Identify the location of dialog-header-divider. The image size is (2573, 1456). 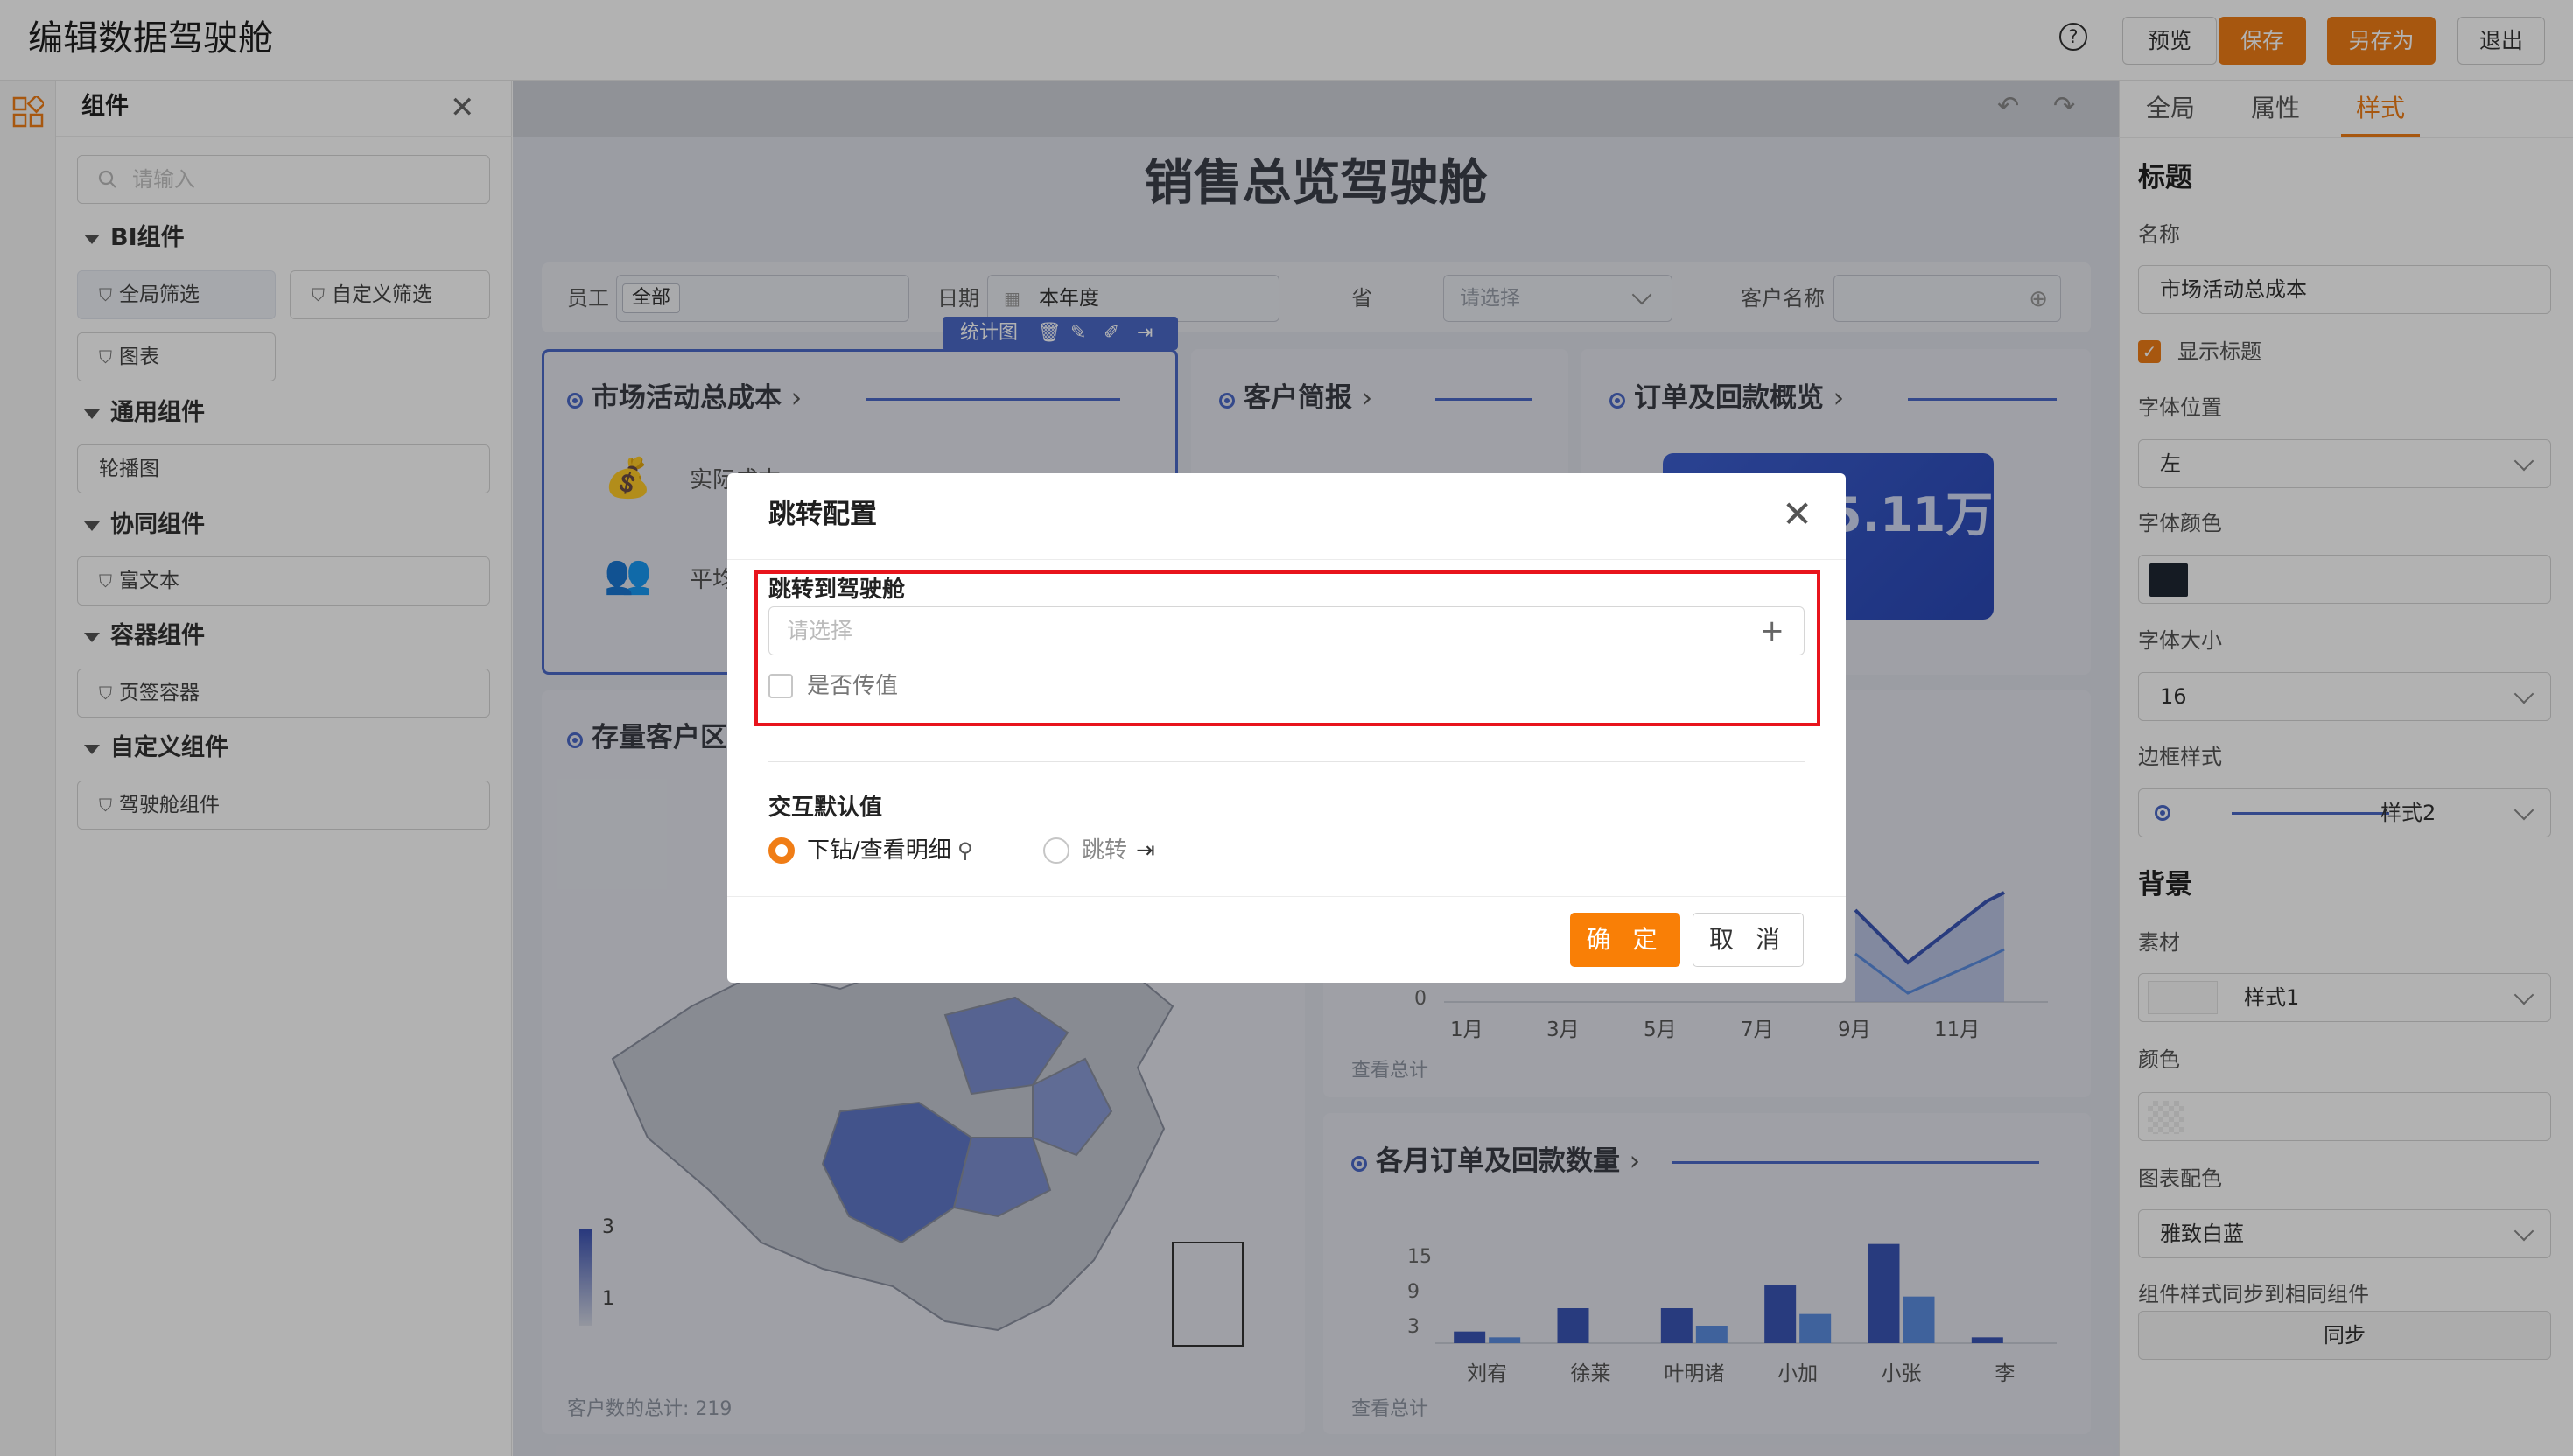
(1286, 559).